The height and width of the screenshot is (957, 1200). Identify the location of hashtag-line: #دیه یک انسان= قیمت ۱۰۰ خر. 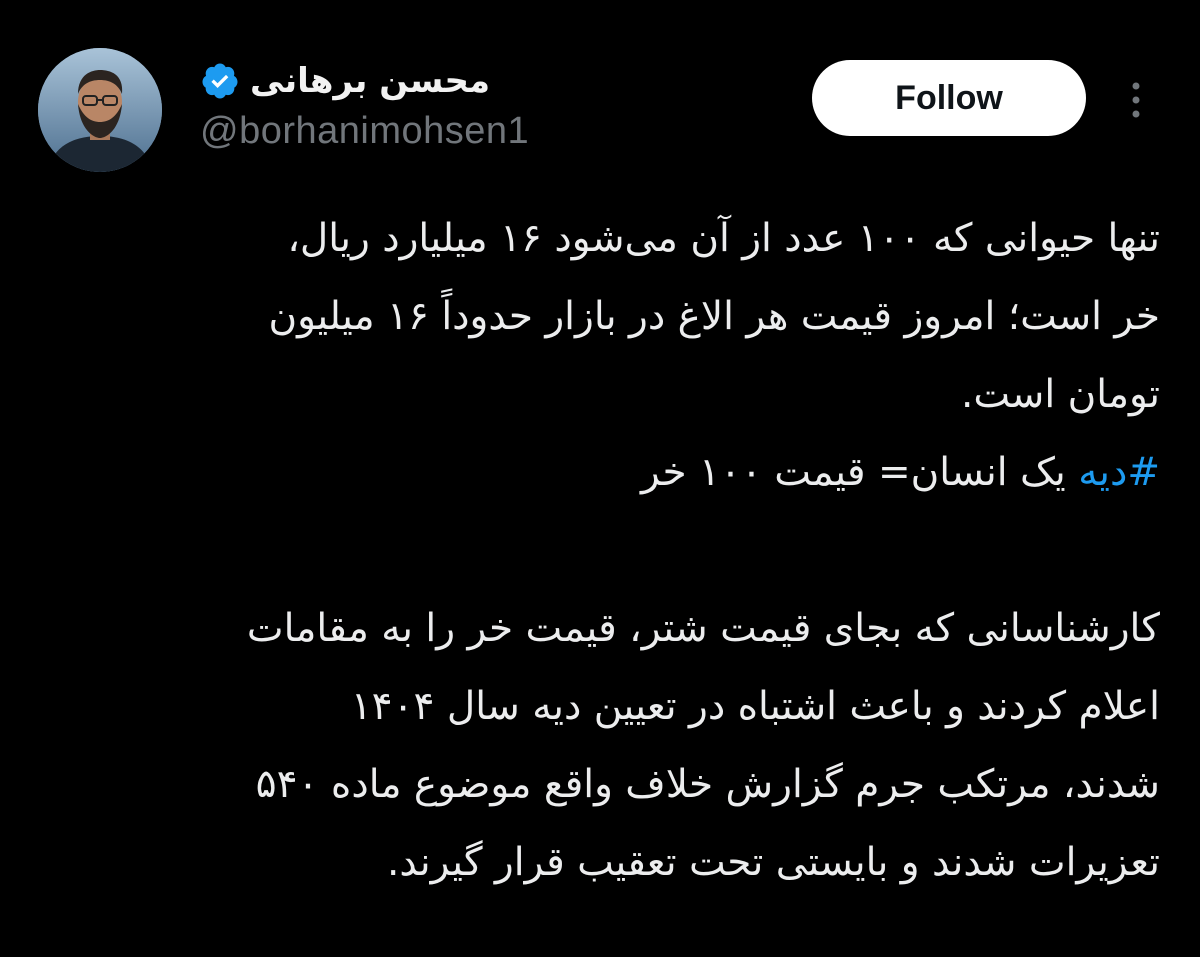
(600, 473).